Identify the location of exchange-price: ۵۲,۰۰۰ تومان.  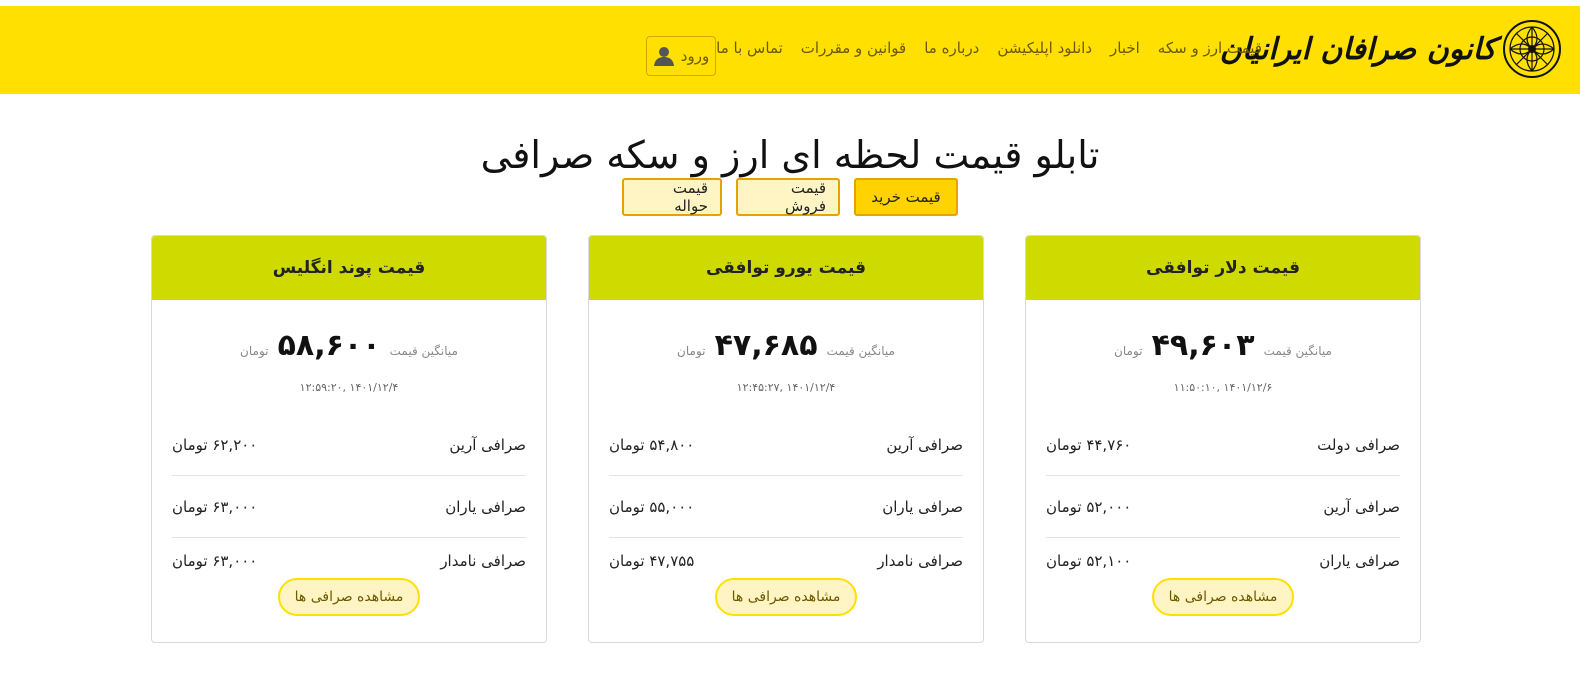
(1089, 506).